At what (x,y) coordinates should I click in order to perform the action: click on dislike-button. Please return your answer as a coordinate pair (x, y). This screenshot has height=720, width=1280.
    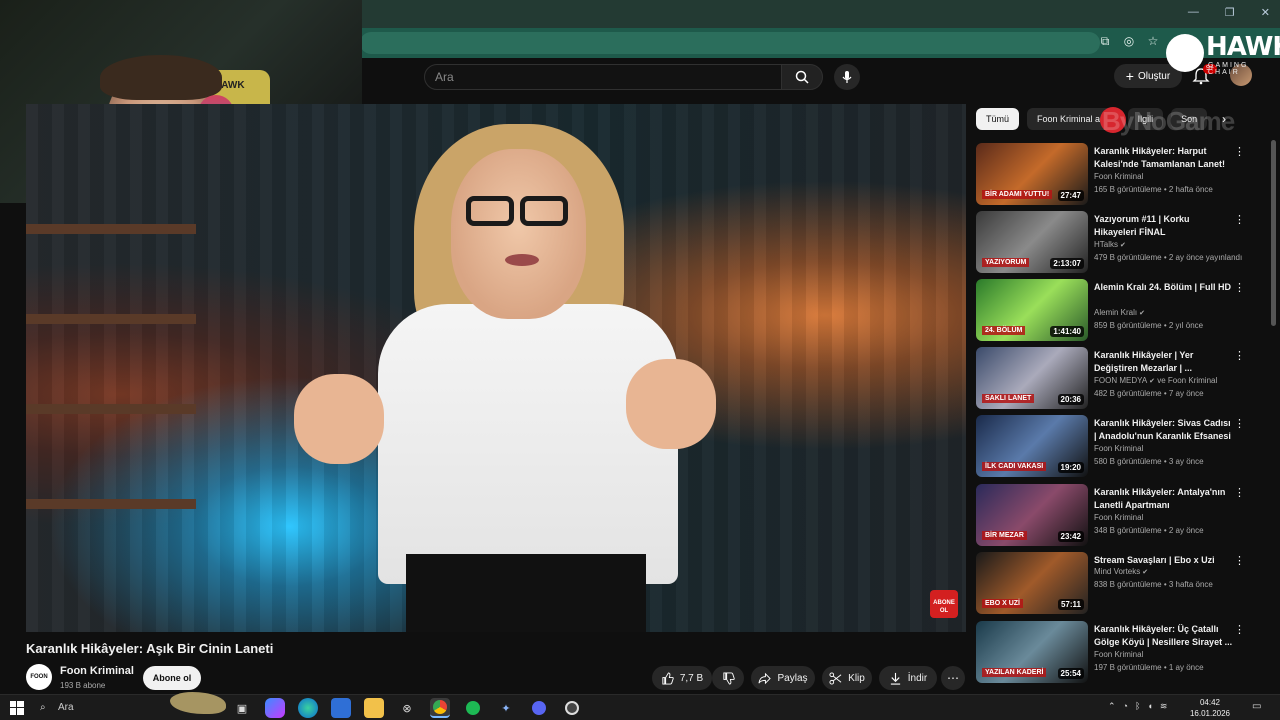
    Looking at the image, I should click on (728, 678).